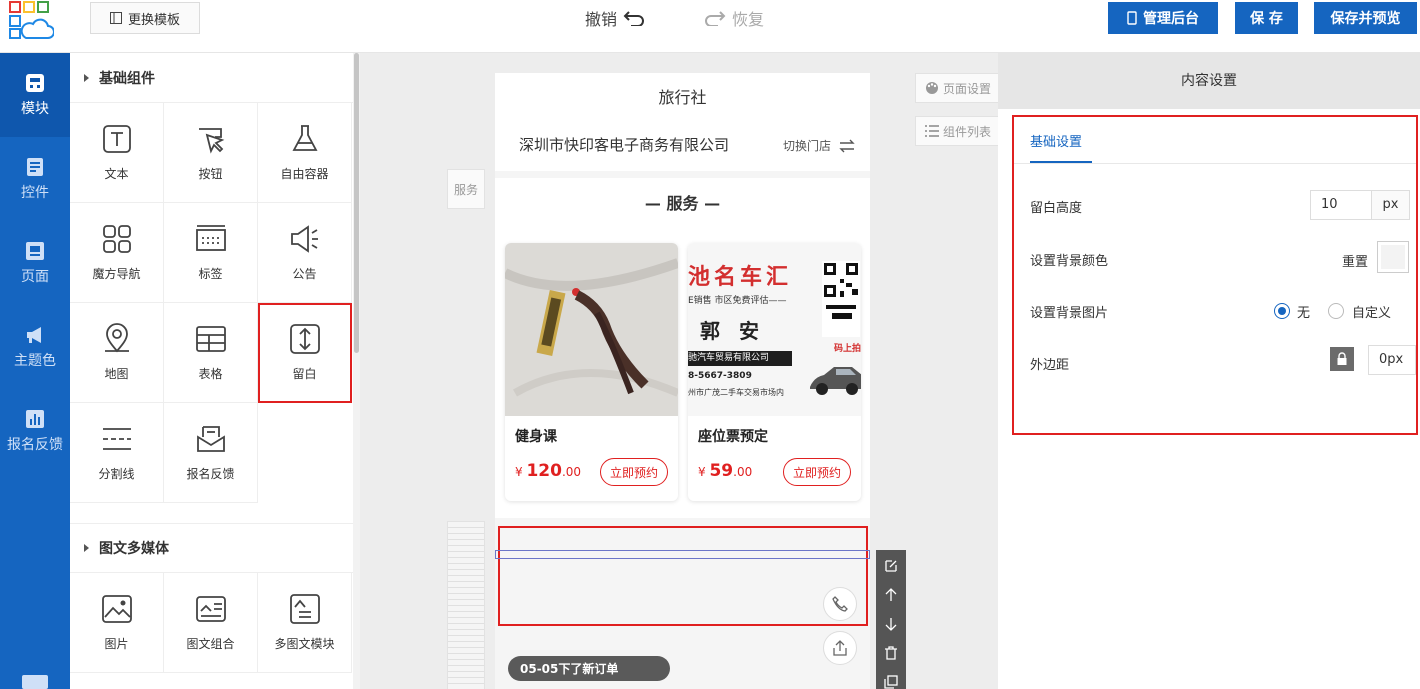 This screenshot has height=689, width=1420. What do you see at coordinates (725, 471) in the screenshot?
I see `service-price: ¥ 59.00` at bounding box center [725, 471].